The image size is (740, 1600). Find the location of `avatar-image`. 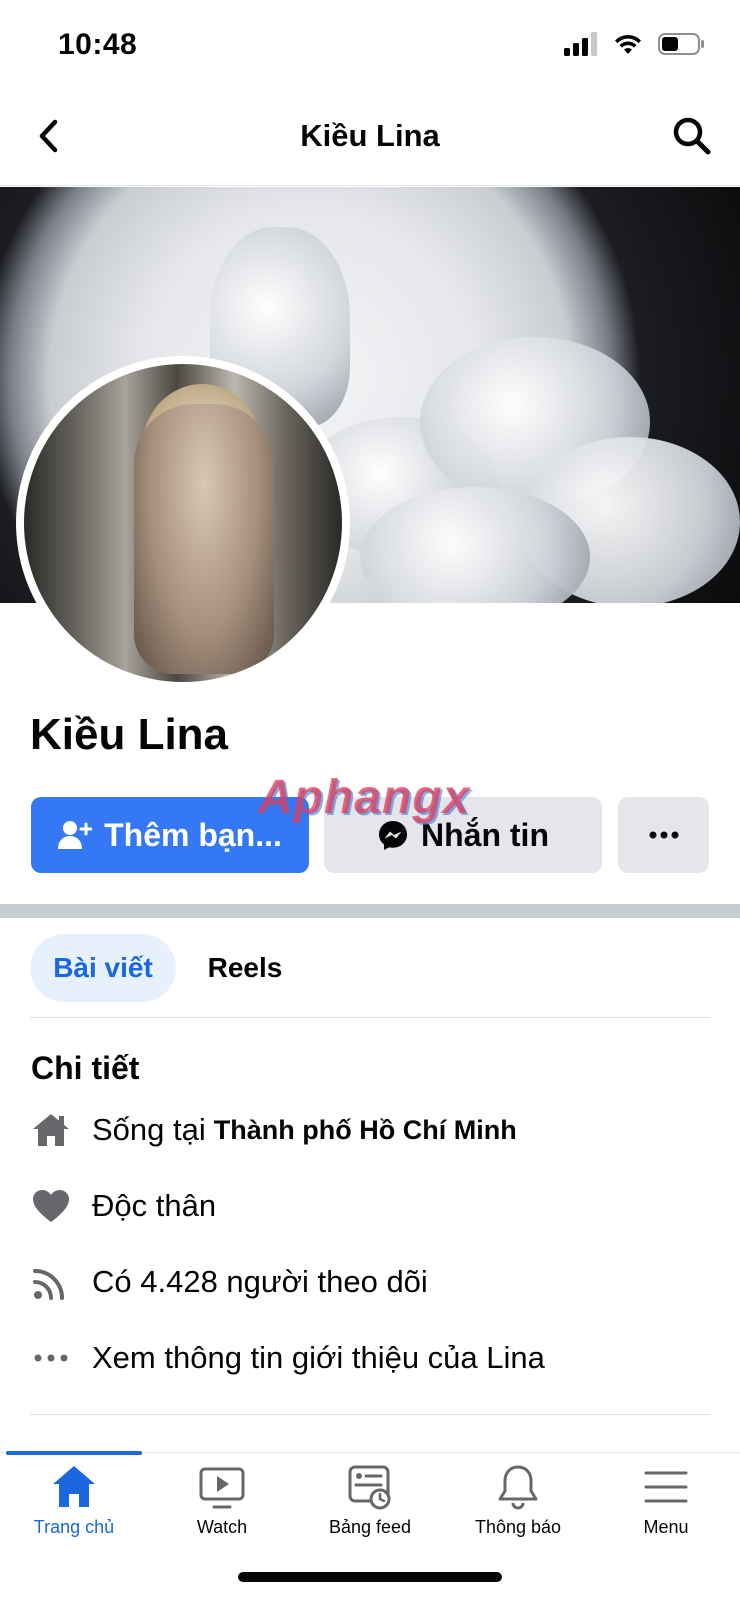

avatar-image is located at coordinates (183, 523).